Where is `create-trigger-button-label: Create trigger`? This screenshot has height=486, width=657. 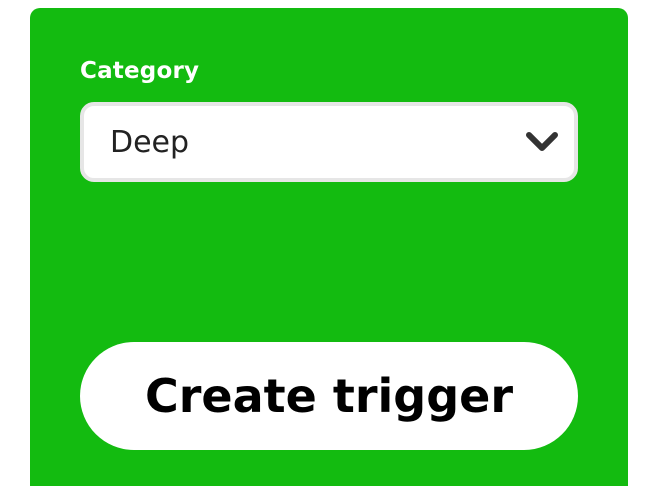
create-trigger-button-label: Create trigger is located at coordinates (329, 396).